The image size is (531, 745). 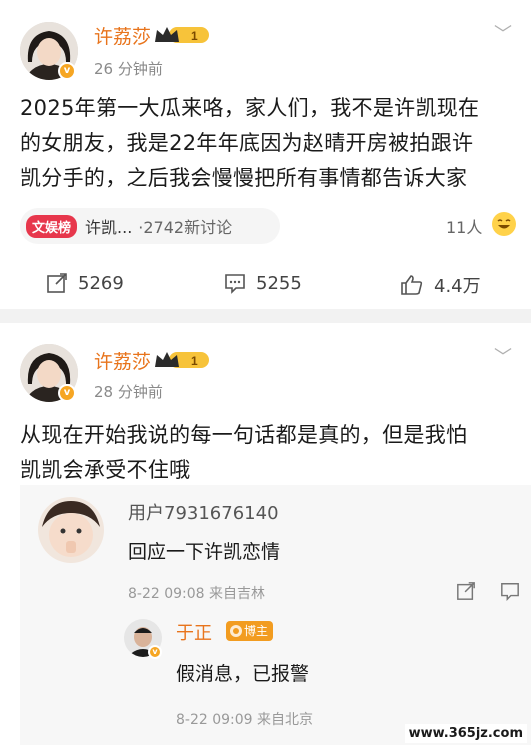 I want to click on like-count: 4.4万, so click(x=457, y=286).